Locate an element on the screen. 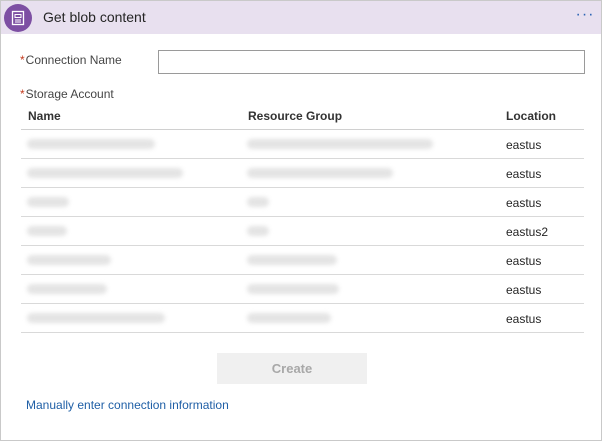 The height and width of the screenshot is (441, 602). connection-name-input is located at coordinates (371, 62).